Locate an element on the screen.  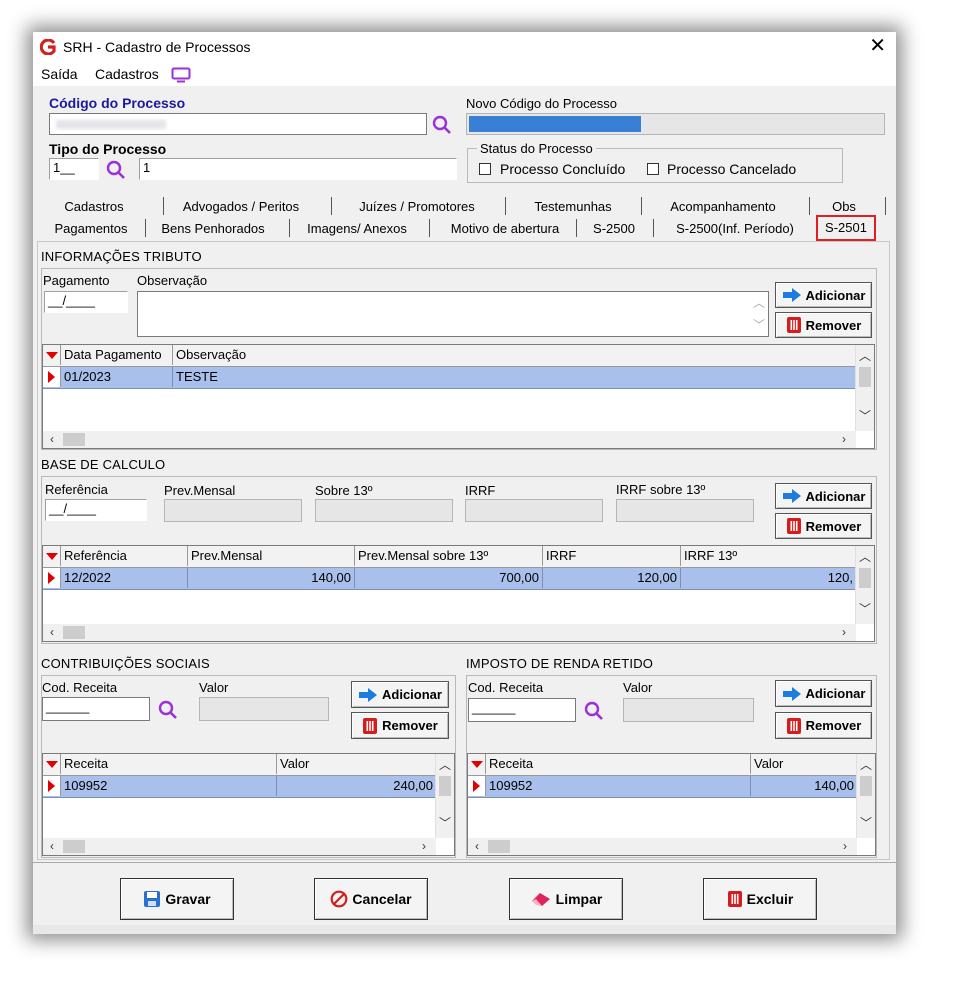
excluir-button: Excluir is located at coordinates (760, 899).